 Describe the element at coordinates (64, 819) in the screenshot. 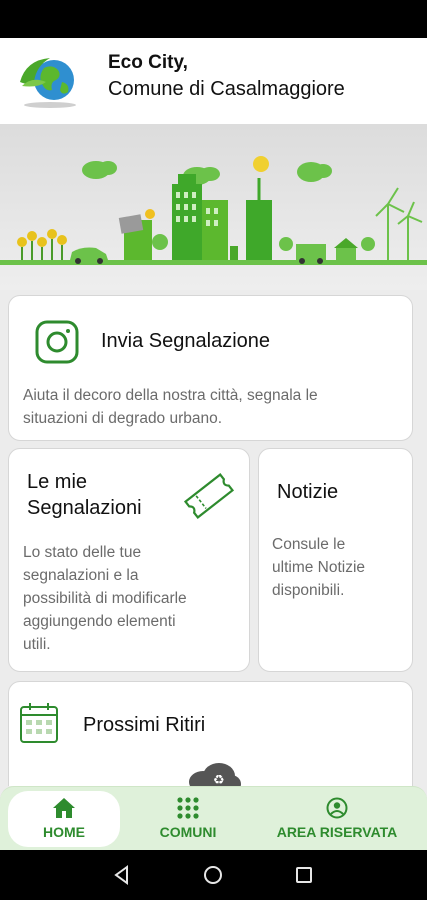

I see `nav-home-tab: HOME` at that location.